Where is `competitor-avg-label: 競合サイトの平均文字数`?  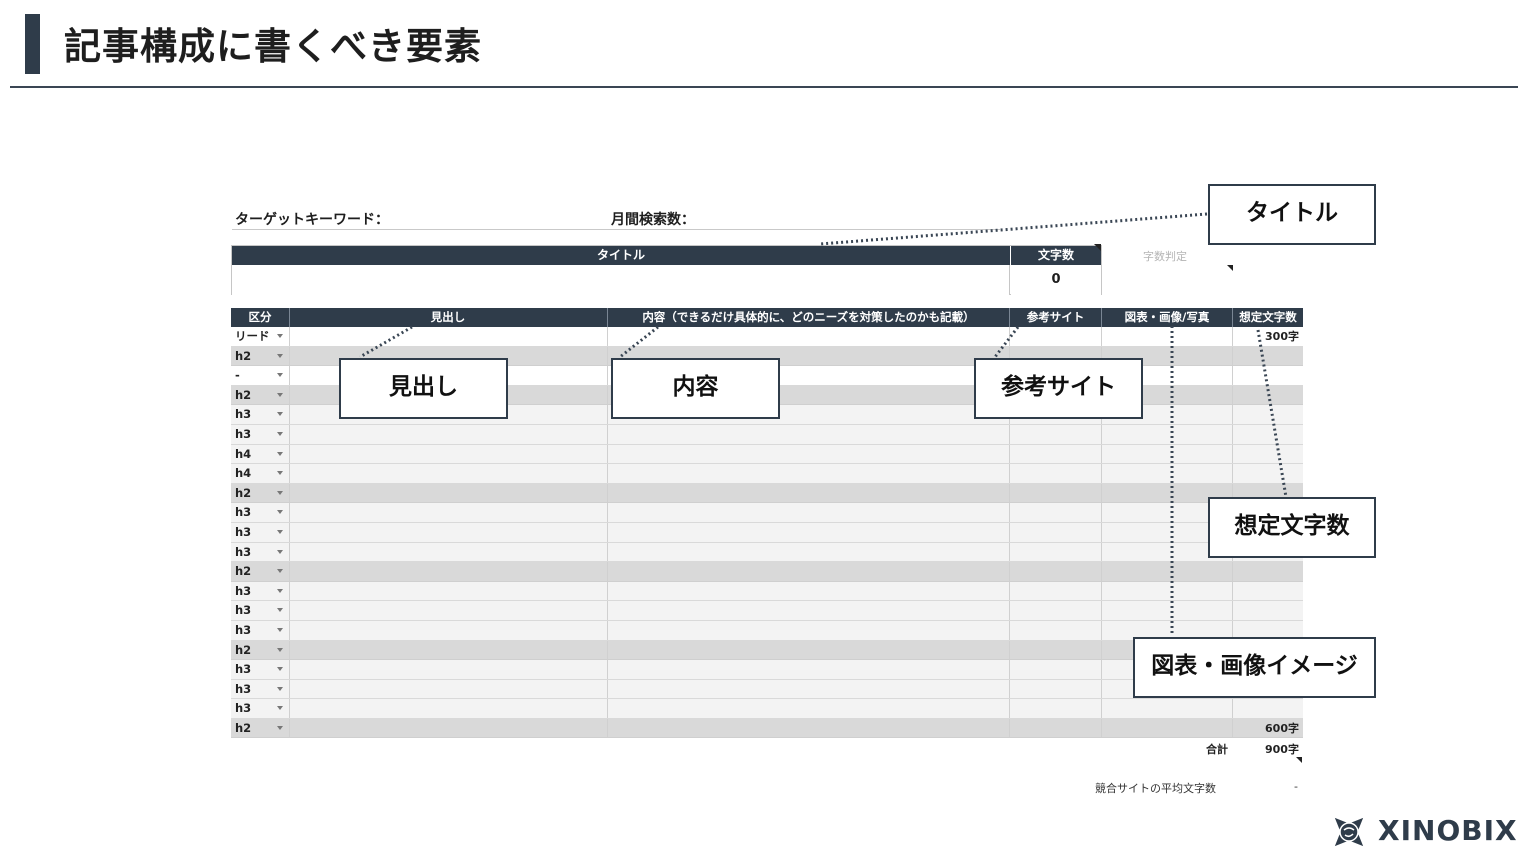 competitor-avg-label: 競合サイトの平均文字数 is located at coordinates (1155, 788).